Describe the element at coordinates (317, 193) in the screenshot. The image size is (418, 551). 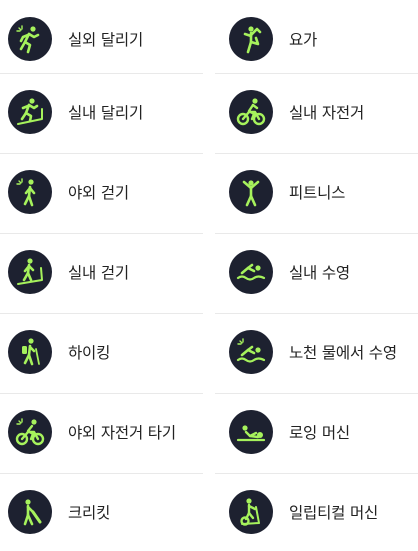
I see `workout-label: 피트니스` at that location.